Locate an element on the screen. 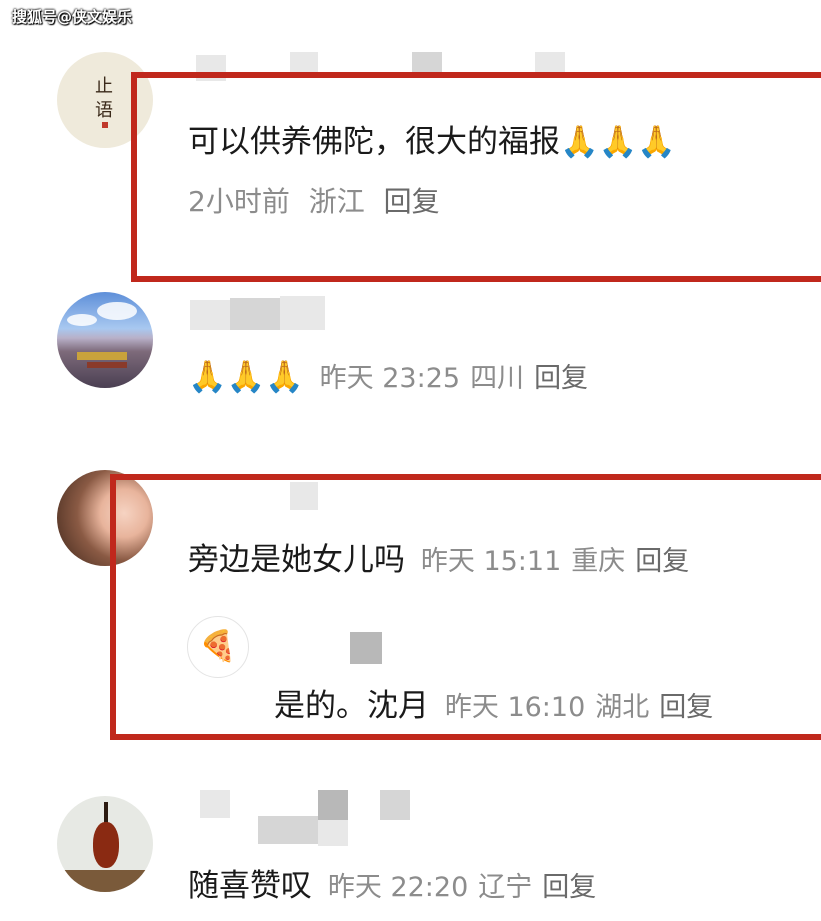 The image size is (821, 921). avatar-seal-char-2: 语 is located at coordinates (104, 110).